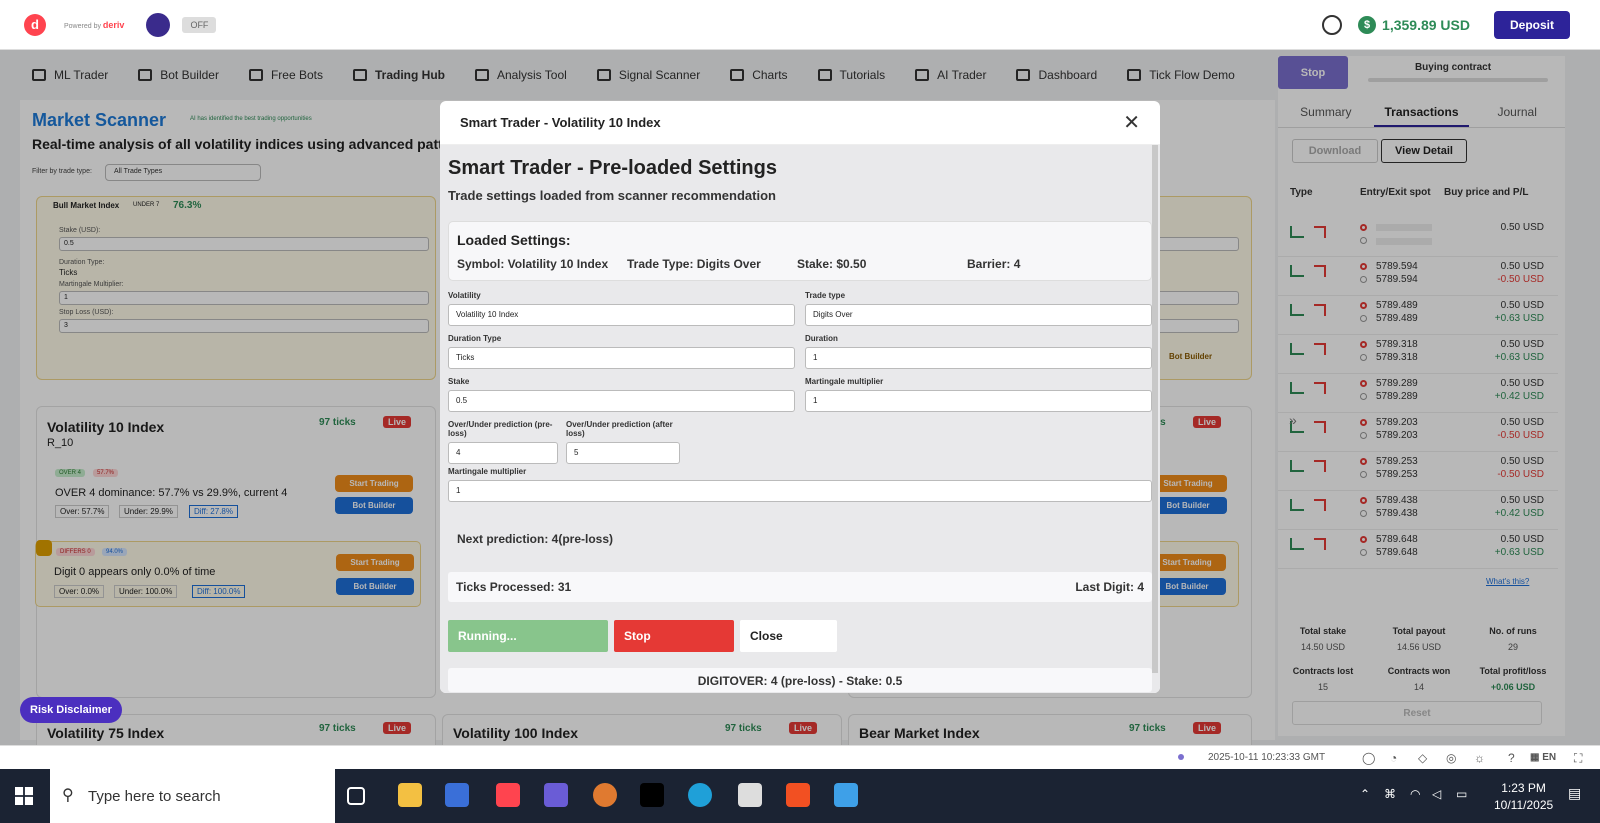 The width and height of the screenshot is (1600, 823). What do you see at coordinates (199, 24) in the screenshot?
I see `toggle-off-badge: OFF` at bounding box center [199, 24].